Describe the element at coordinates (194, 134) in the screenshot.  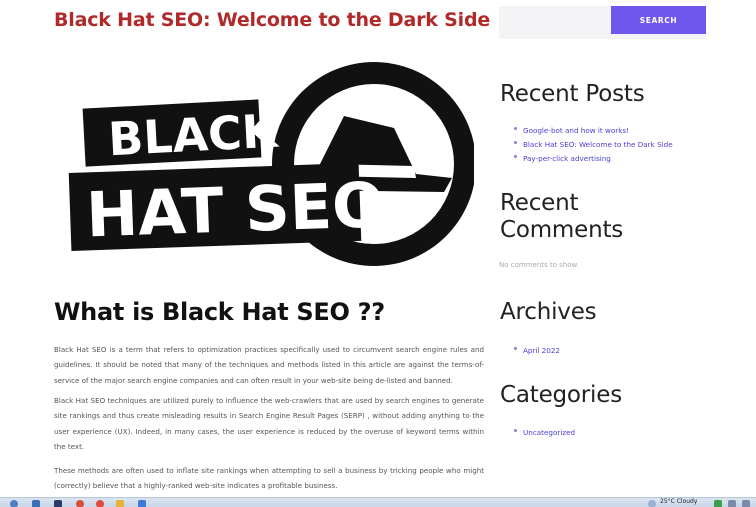
I see `logo-line1: BLACK` at that location.